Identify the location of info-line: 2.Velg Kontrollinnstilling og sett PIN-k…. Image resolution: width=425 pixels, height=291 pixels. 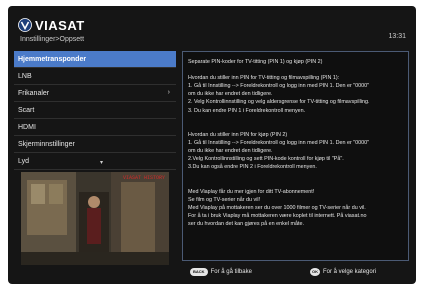
(266, 159).